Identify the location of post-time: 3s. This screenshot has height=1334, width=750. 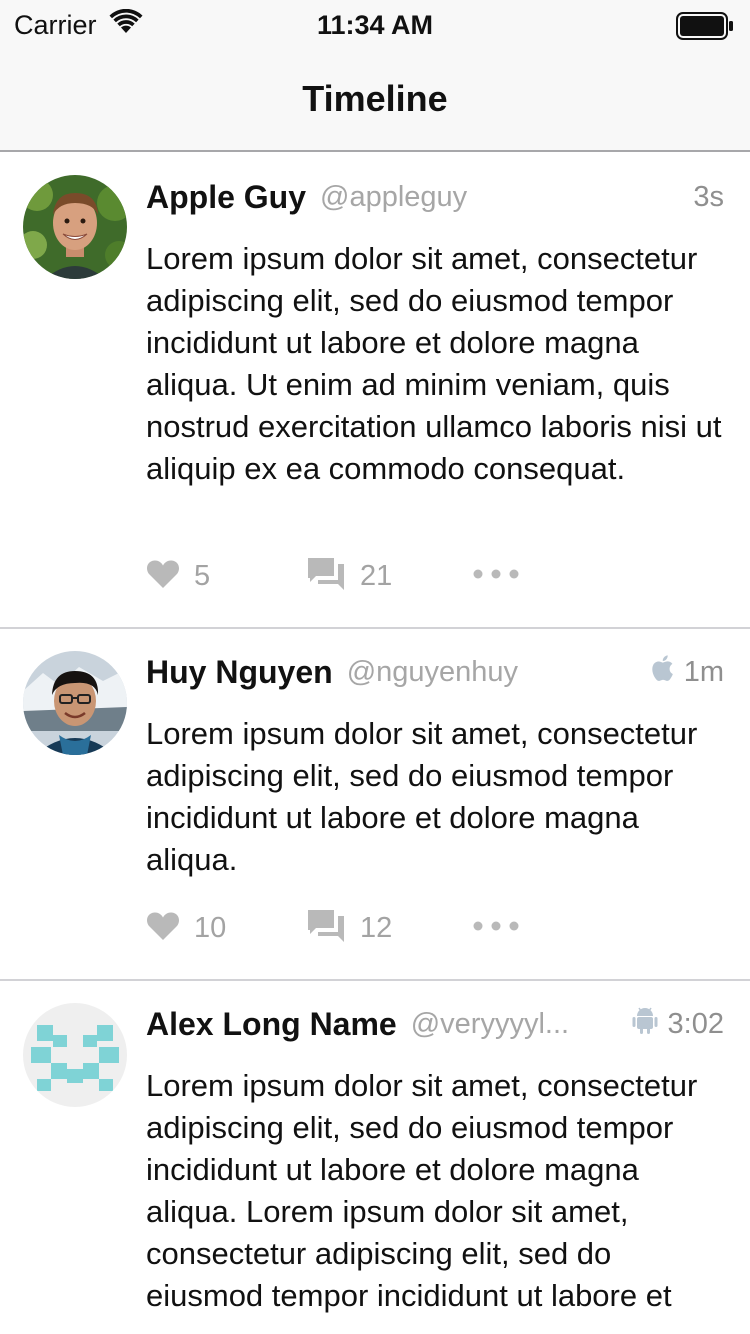
(708, 196).